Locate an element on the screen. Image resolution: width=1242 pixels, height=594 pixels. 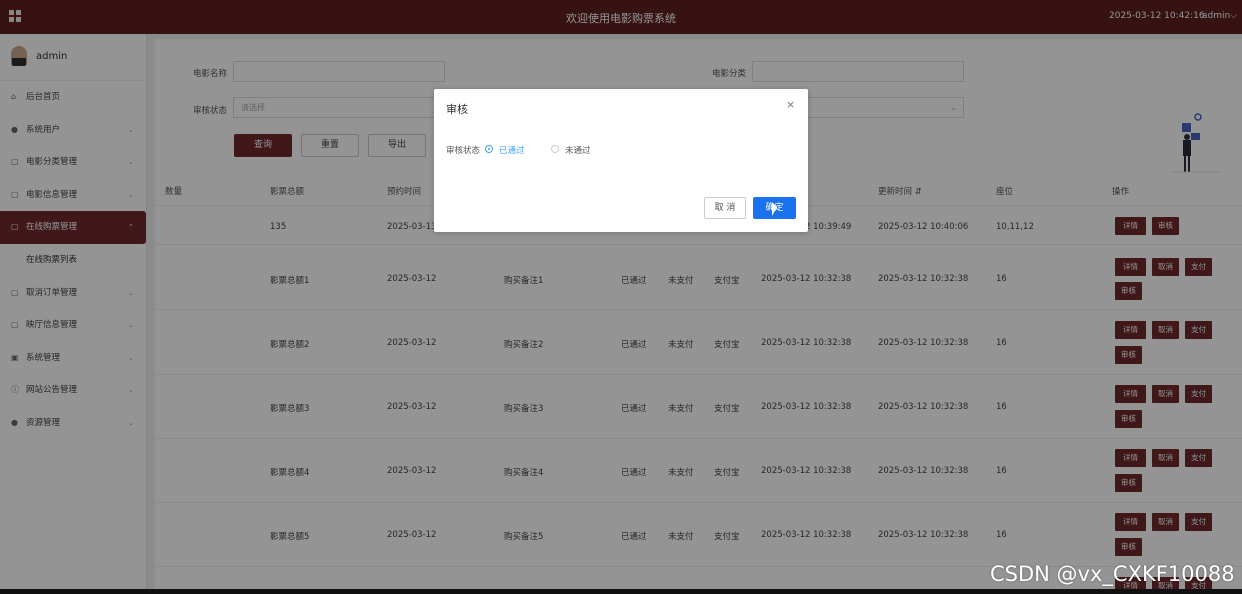
watermark: CSDN @vx_CXKF10088 is located at coordinates (1112, 574).